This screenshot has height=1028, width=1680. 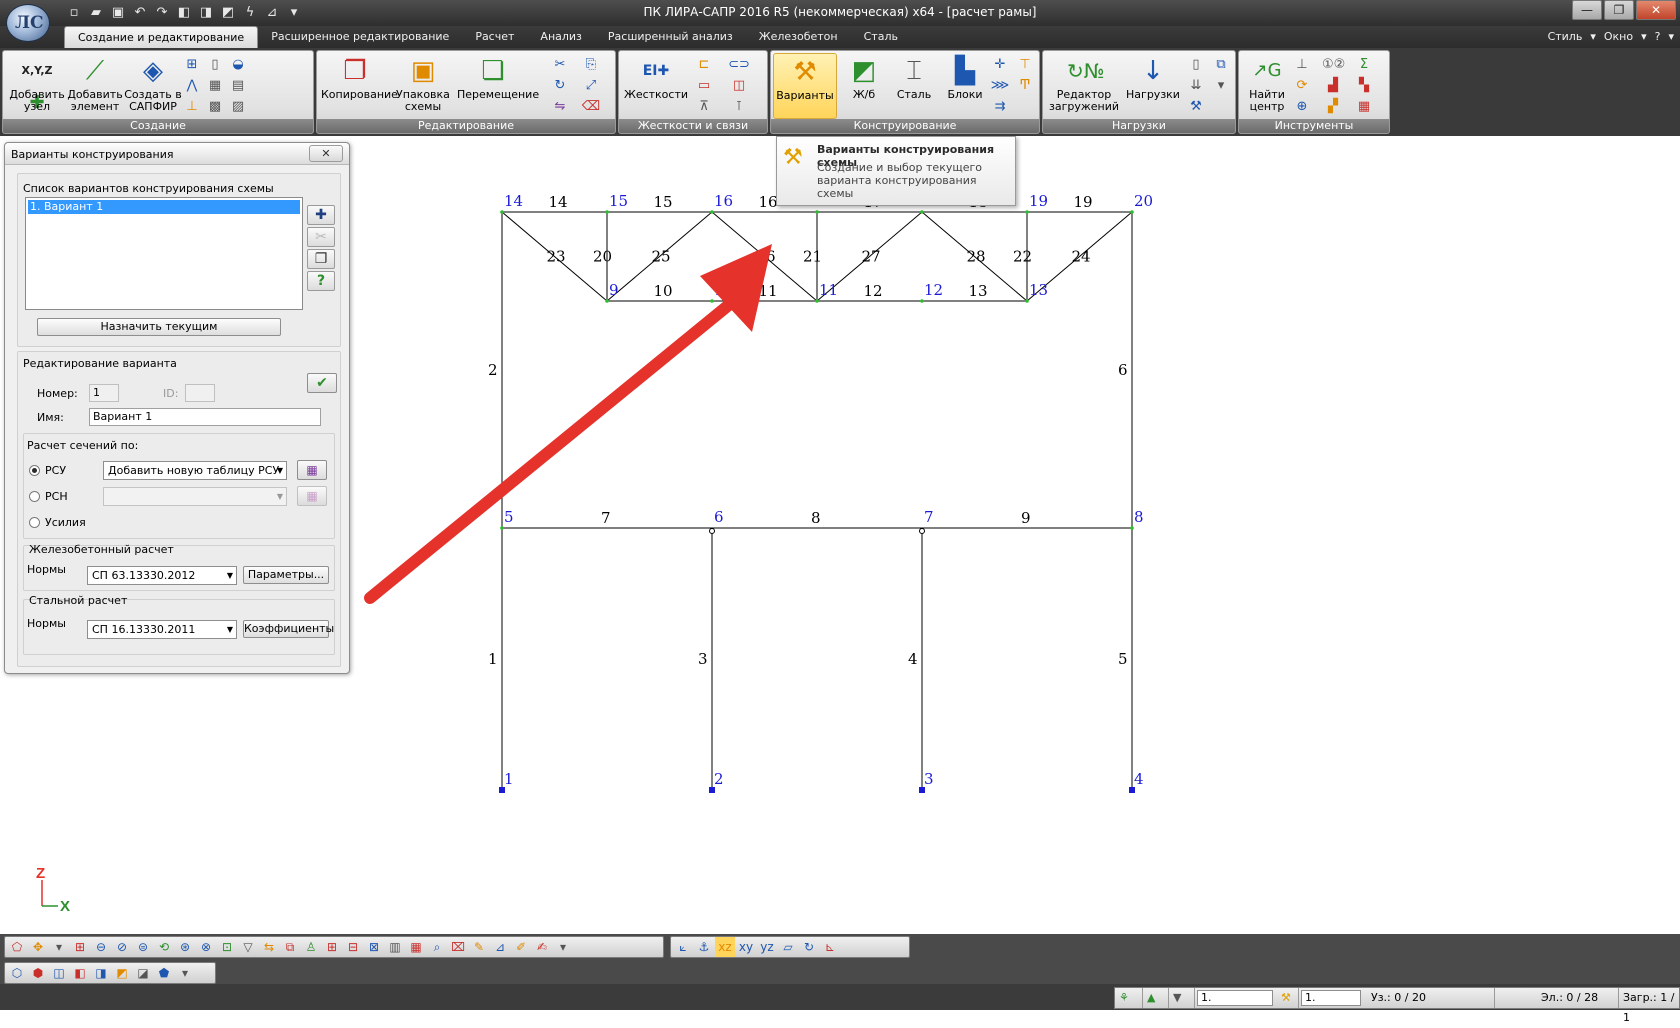 I want to click on flip-icon: ⇆, so click(x=269, y=947).